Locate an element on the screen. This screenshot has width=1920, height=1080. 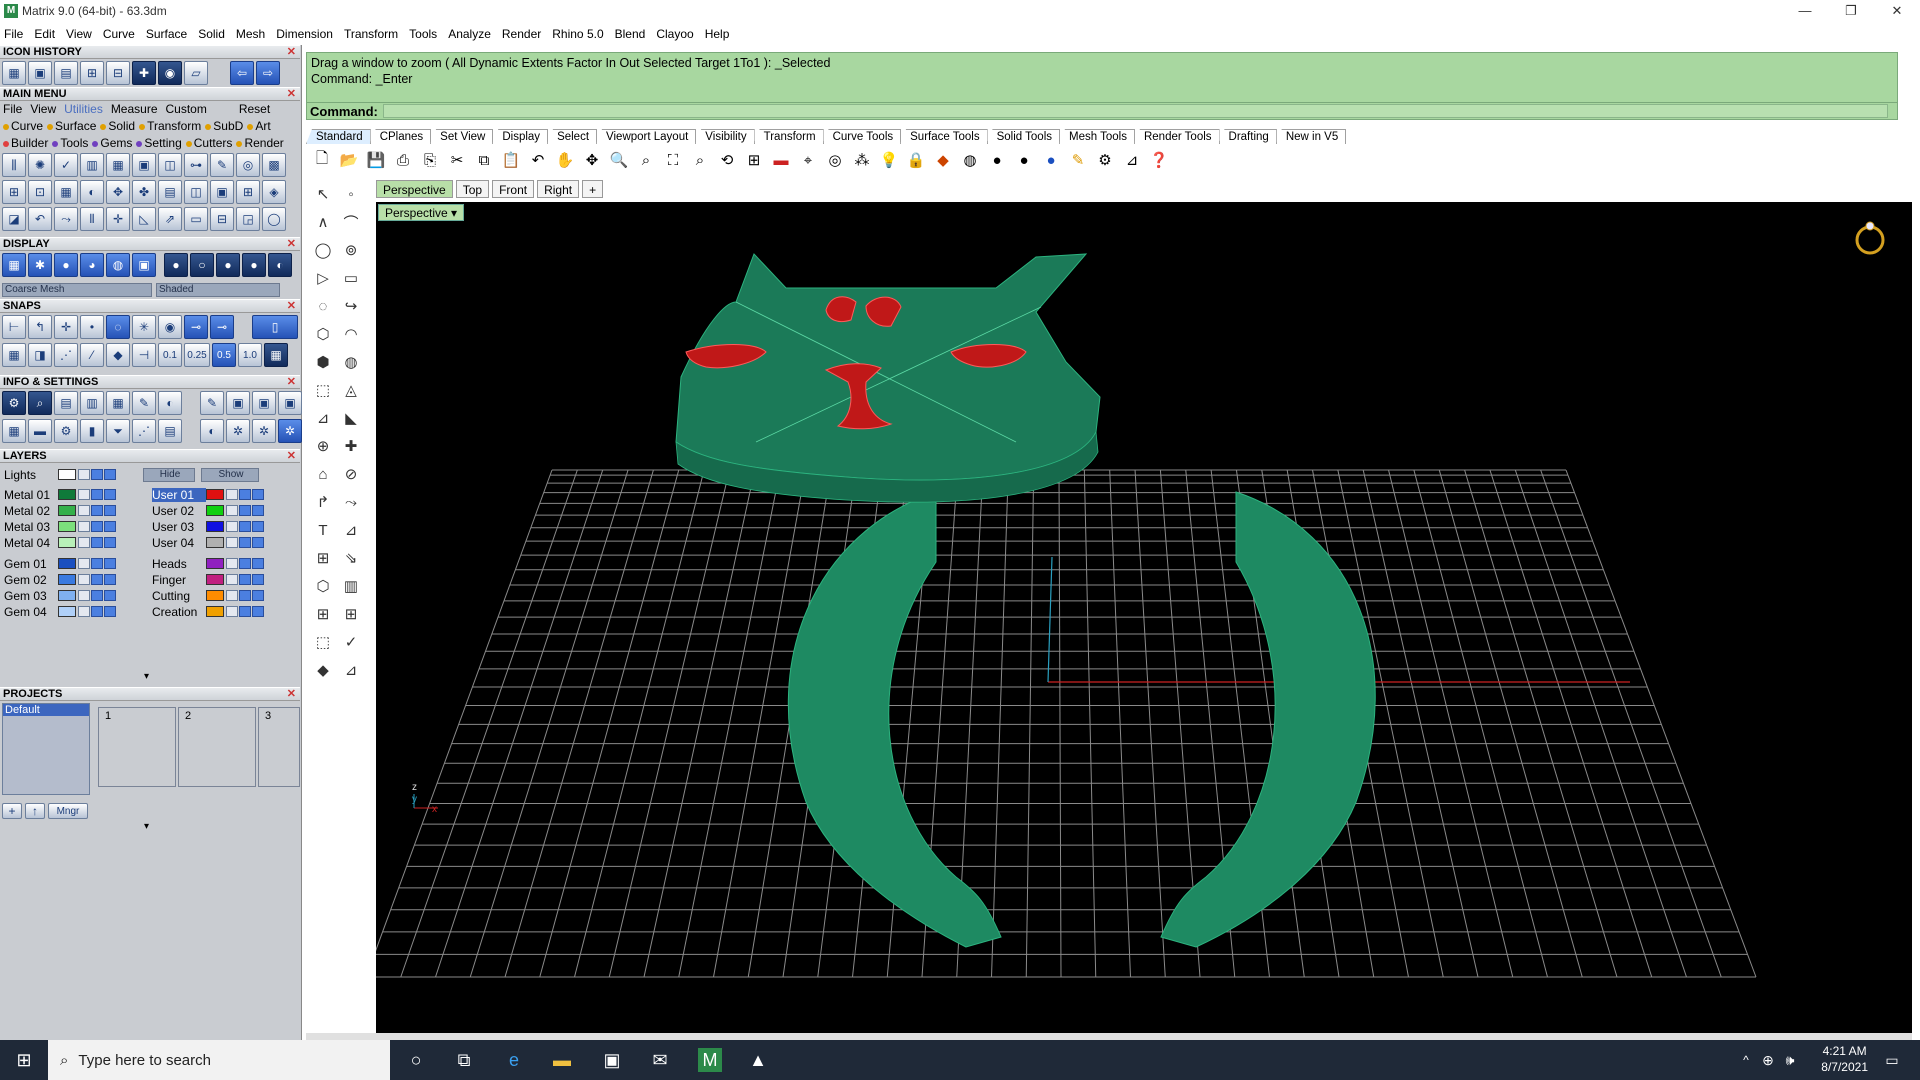
up-icon: ↑ is located at coordinates (35, 811).